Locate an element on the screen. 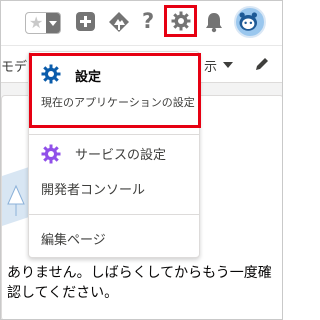  menu-item-label: サービスの設定 is located at coordinates (121, 155).